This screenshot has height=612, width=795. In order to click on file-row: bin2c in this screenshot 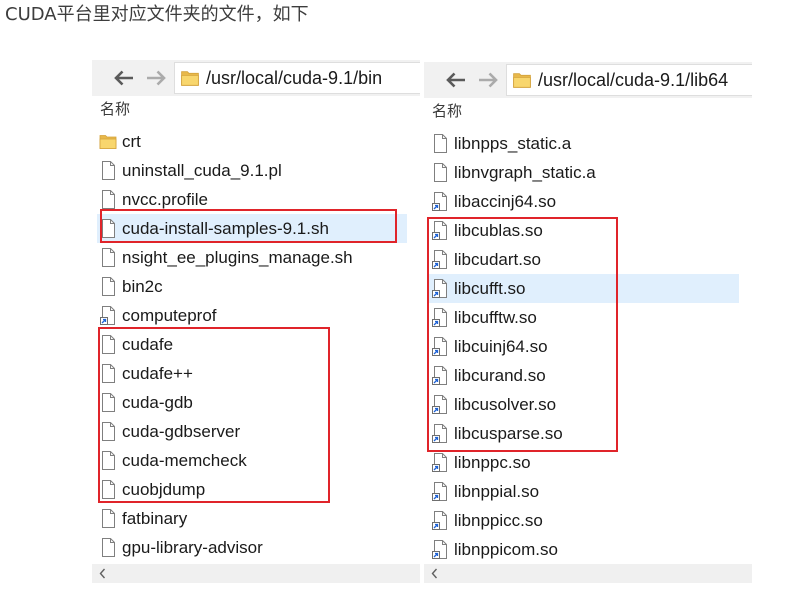, I will do `click(252, 286)`.